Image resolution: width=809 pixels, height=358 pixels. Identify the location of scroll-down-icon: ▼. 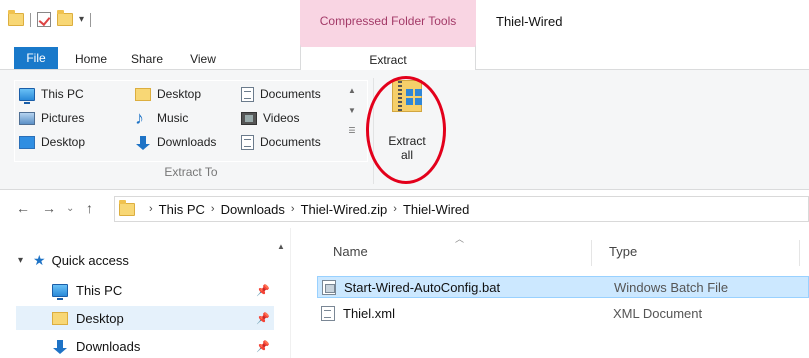
(352, 111).